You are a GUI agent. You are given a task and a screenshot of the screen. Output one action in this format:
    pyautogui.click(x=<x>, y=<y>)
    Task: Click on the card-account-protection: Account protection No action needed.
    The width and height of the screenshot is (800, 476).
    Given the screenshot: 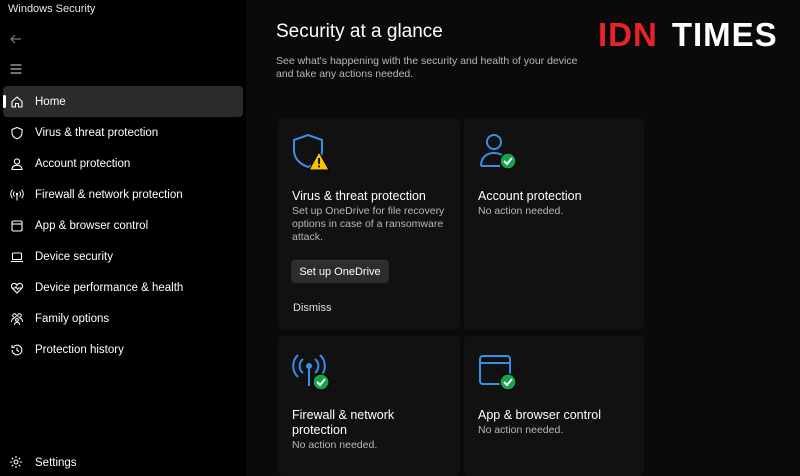 What is the action you would take?
    pyautogui.click(x=554, y=224)
    